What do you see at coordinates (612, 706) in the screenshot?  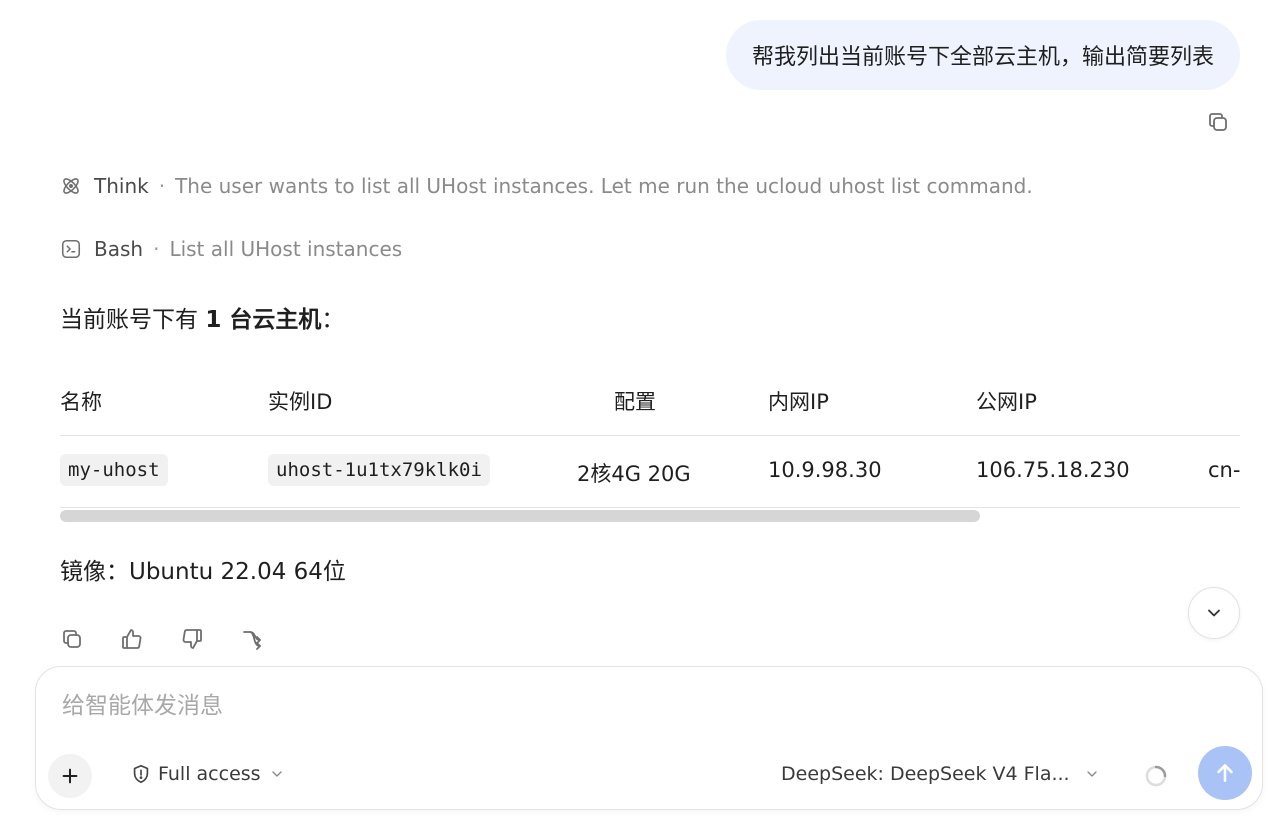 I see `message-input` at bounding box center [612, 706].